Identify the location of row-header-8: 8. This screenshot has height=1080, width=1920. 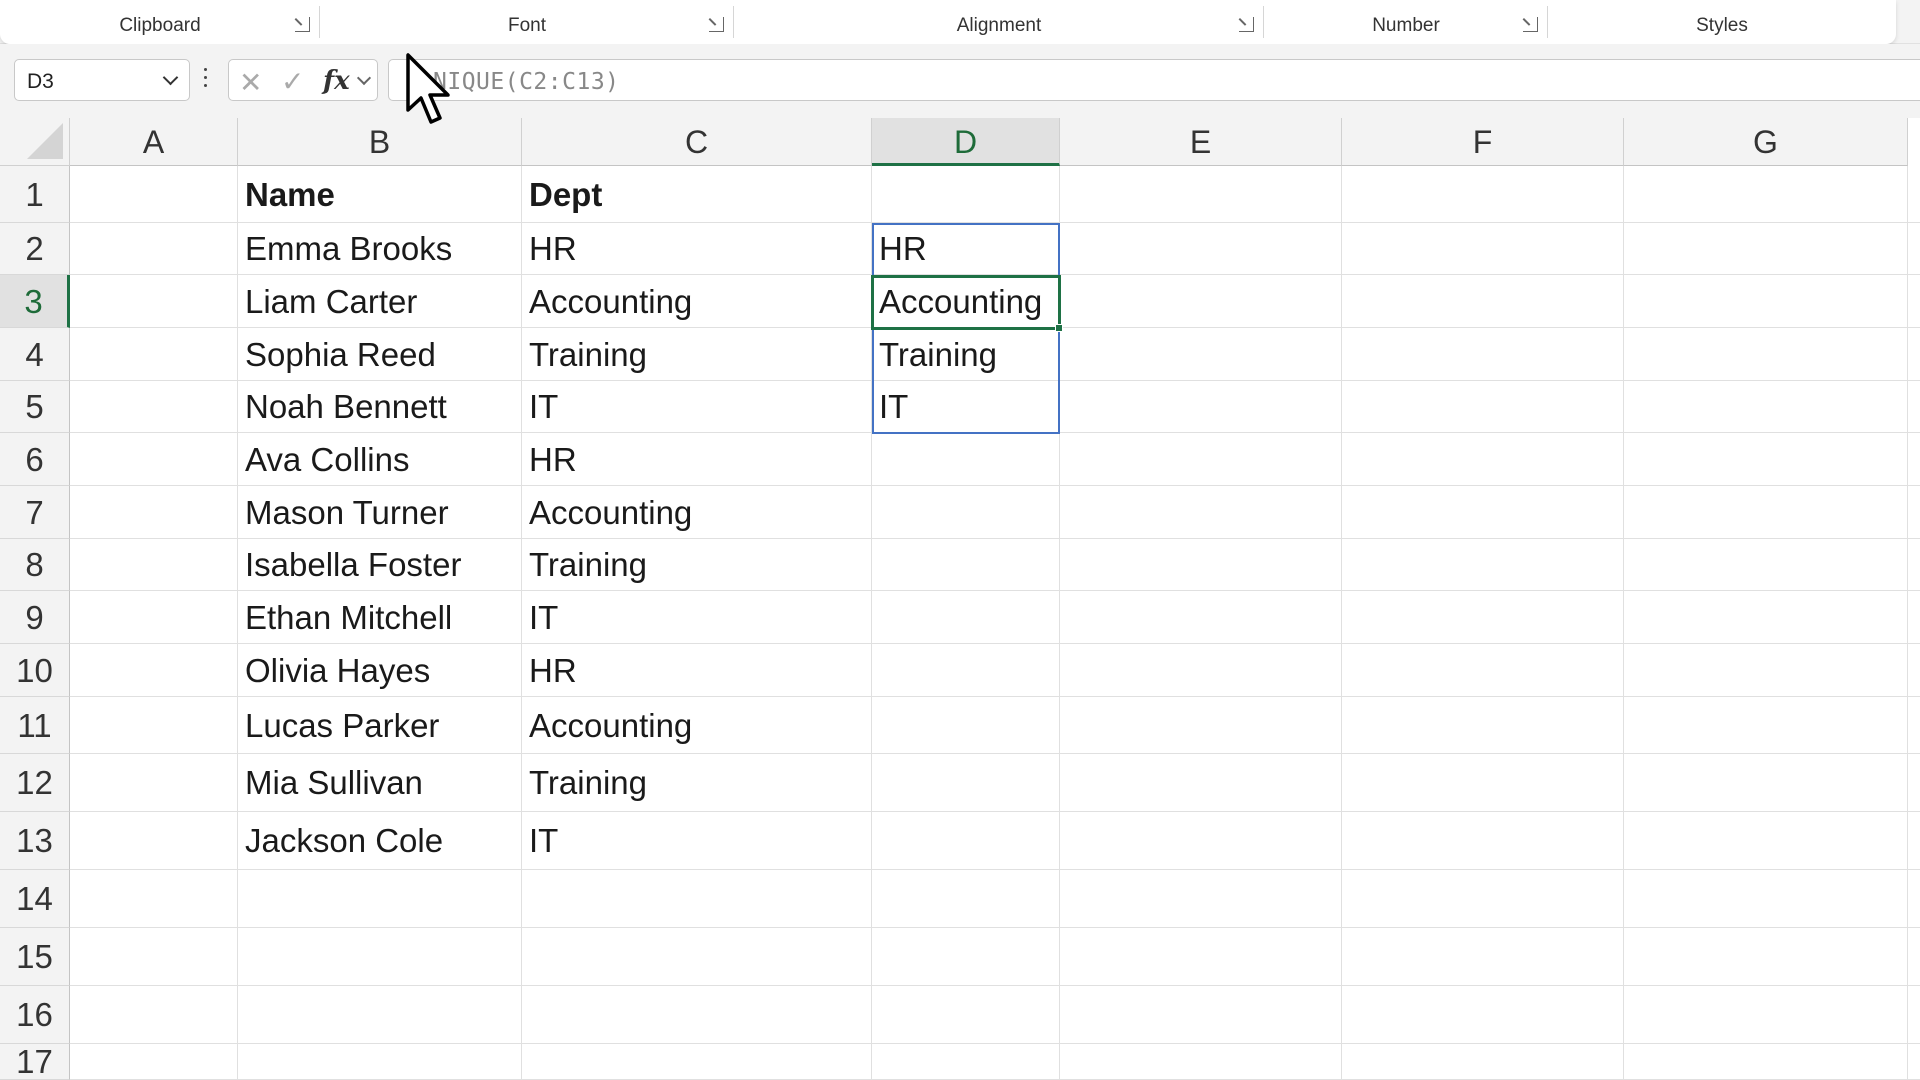
(35, 565).